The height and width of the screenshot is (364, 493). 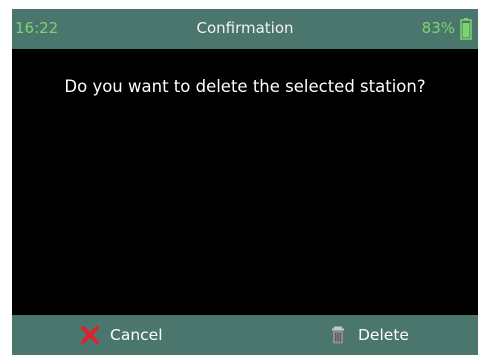 What do you see at coordinates (90, 335) in the screenshot?
I see `close-x-icon` at bounding box center [90, 335].